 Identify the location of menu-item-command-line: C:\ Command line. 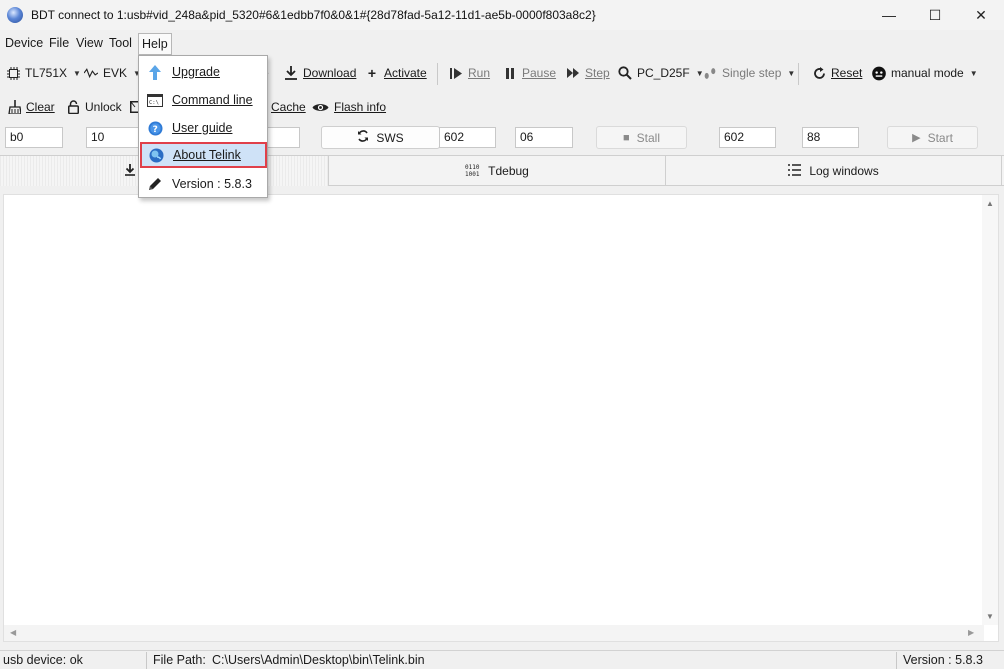
(203, 100).